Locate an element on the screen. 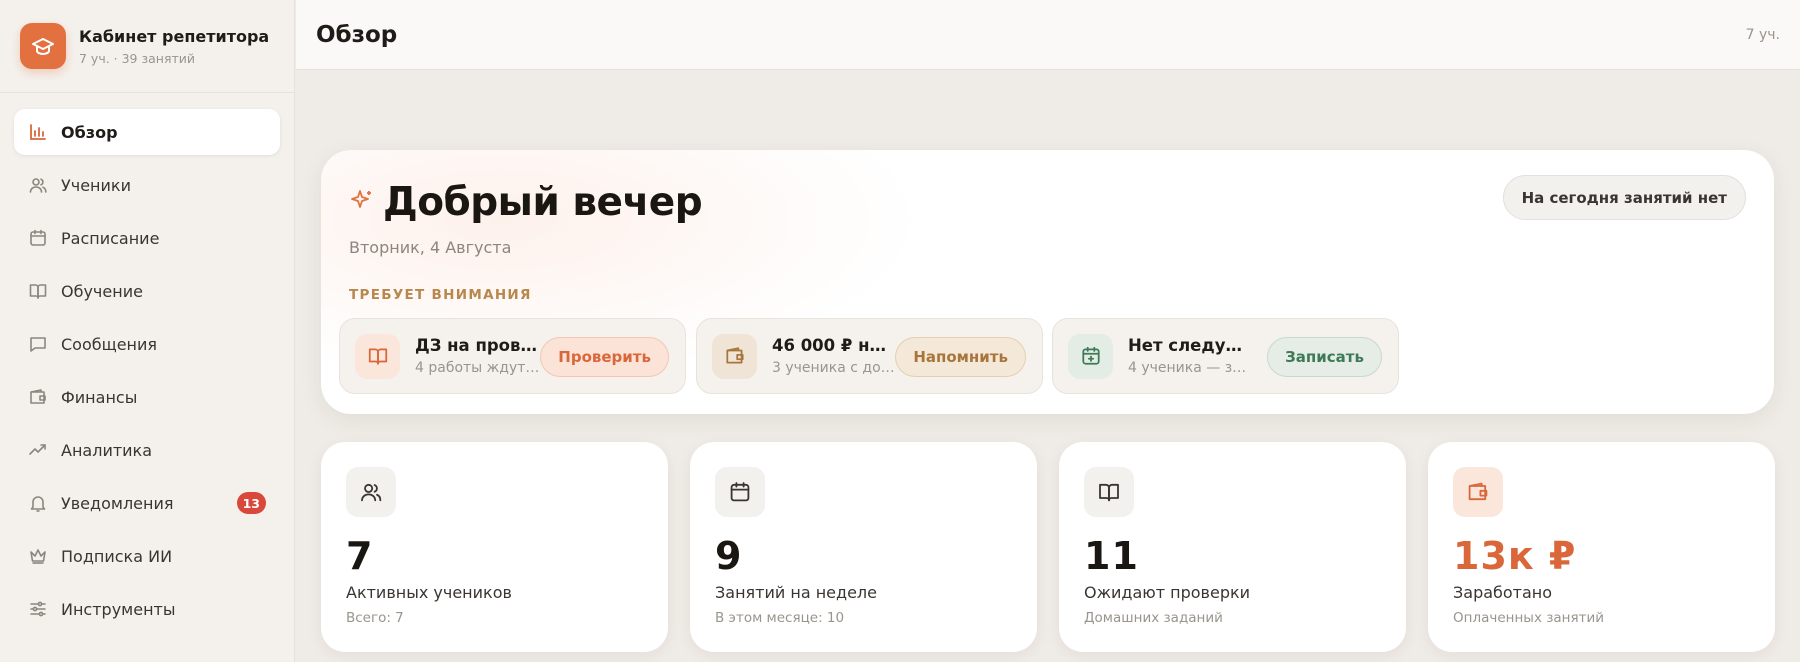 This screenshot has width=1800, height=662. sidebar-item-label: Аналитика is located at coordinates (107, 450).